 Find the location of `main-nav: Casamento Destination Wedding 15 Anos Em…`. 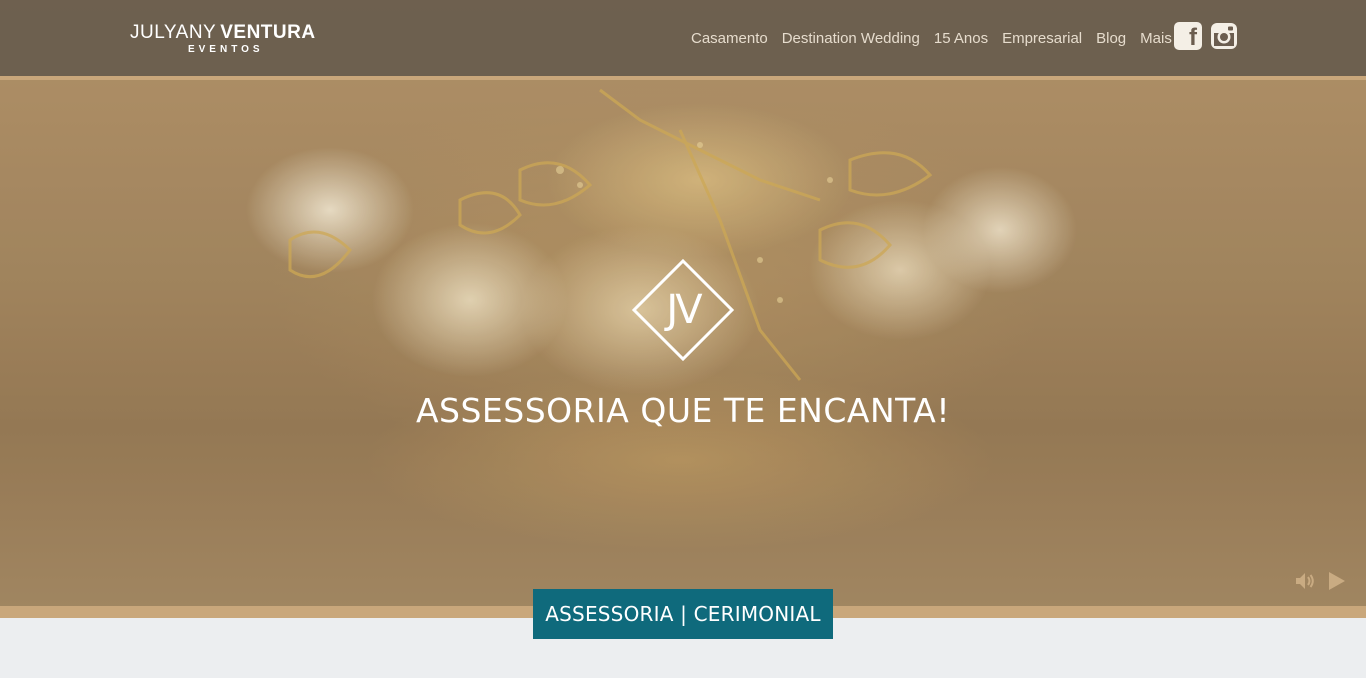

main-nav: Casamento Destination Wedding 15 Anos Em… is located at coordinates (946, 39).